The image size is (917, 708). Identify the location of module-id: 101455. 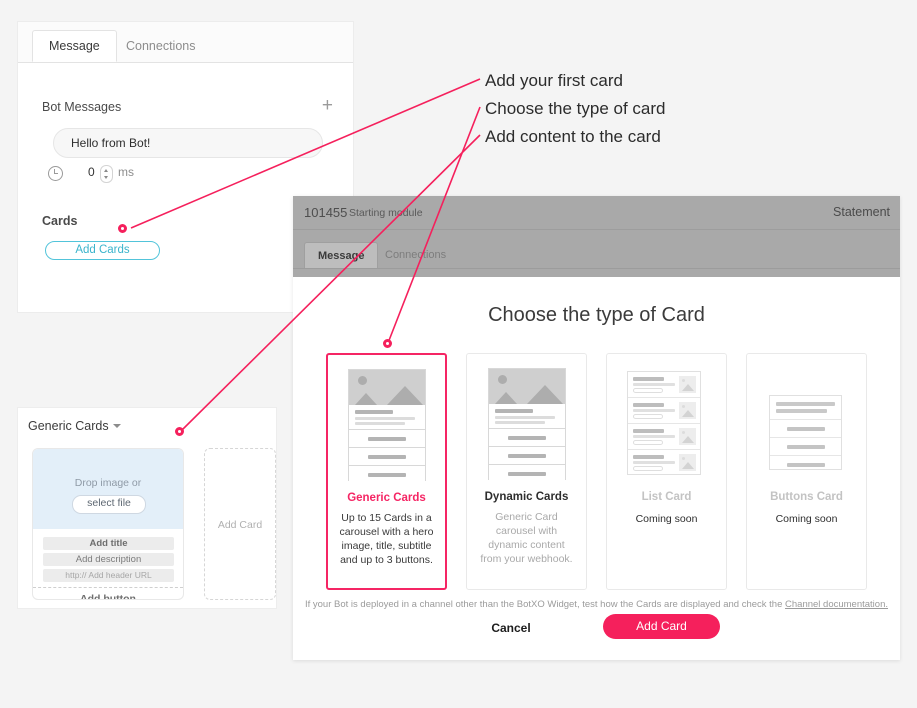
(326, 212).